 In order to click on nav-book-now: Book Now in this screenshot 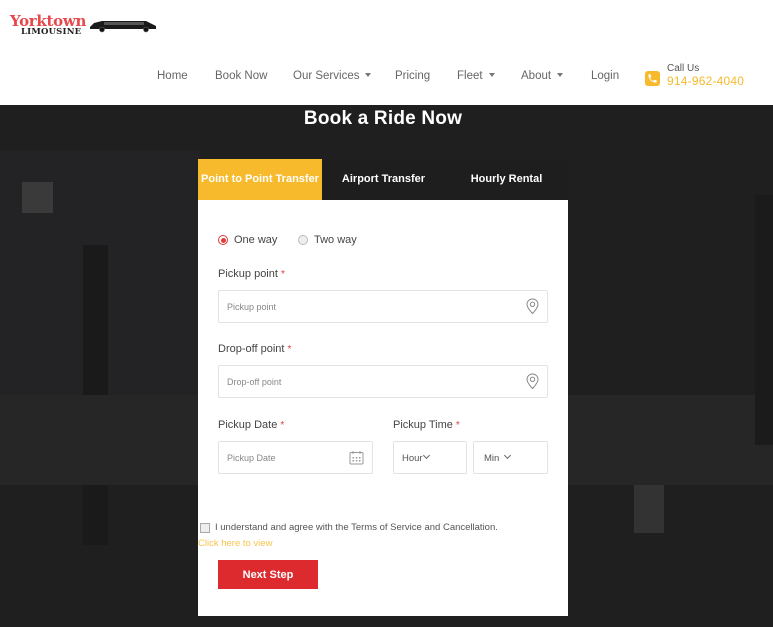, I will do `click(241, 76)`.